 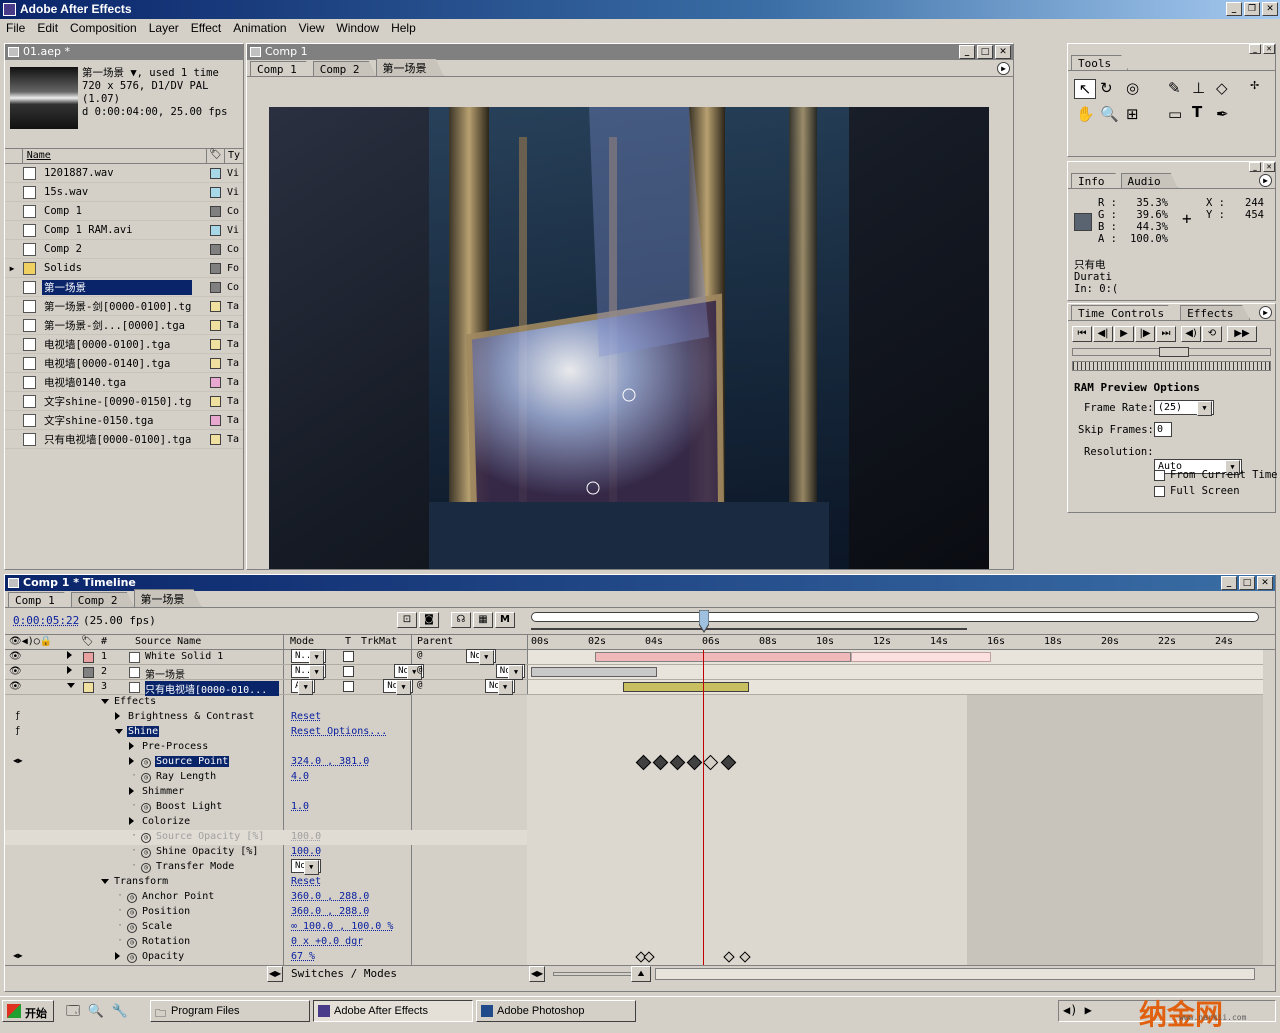 I want to click on selection-tool-icon: ↖, so click(x=1085, y=89).